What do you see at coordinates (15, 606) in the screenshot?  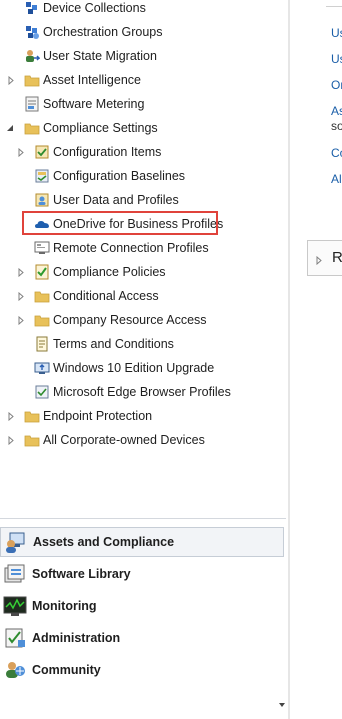 I see `monitoring-icon` at bounding box center [15, 606].